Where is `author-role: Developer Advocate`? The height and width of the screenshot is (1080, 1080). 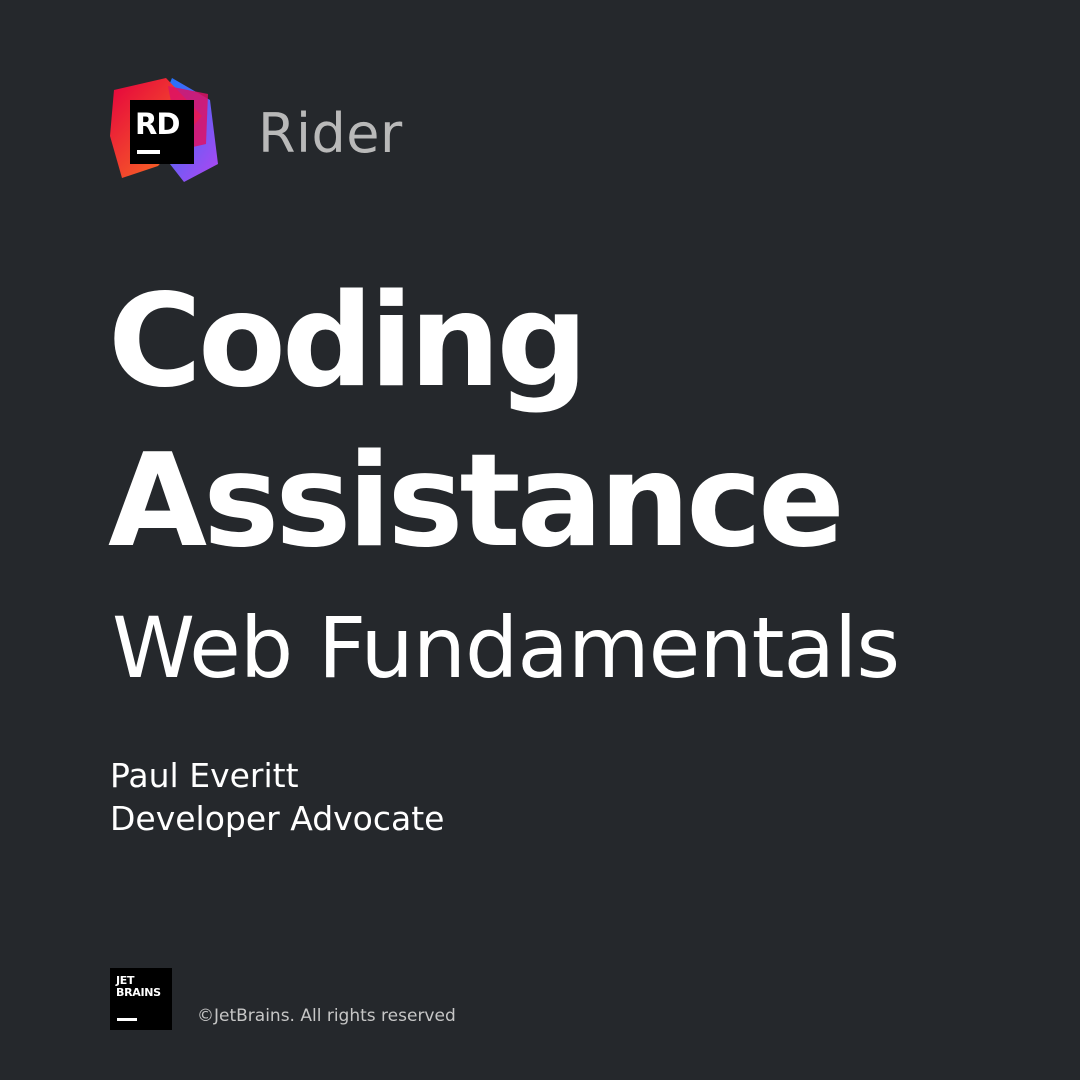 author-role: Developer Advocate is located at coordinates (277, 818).